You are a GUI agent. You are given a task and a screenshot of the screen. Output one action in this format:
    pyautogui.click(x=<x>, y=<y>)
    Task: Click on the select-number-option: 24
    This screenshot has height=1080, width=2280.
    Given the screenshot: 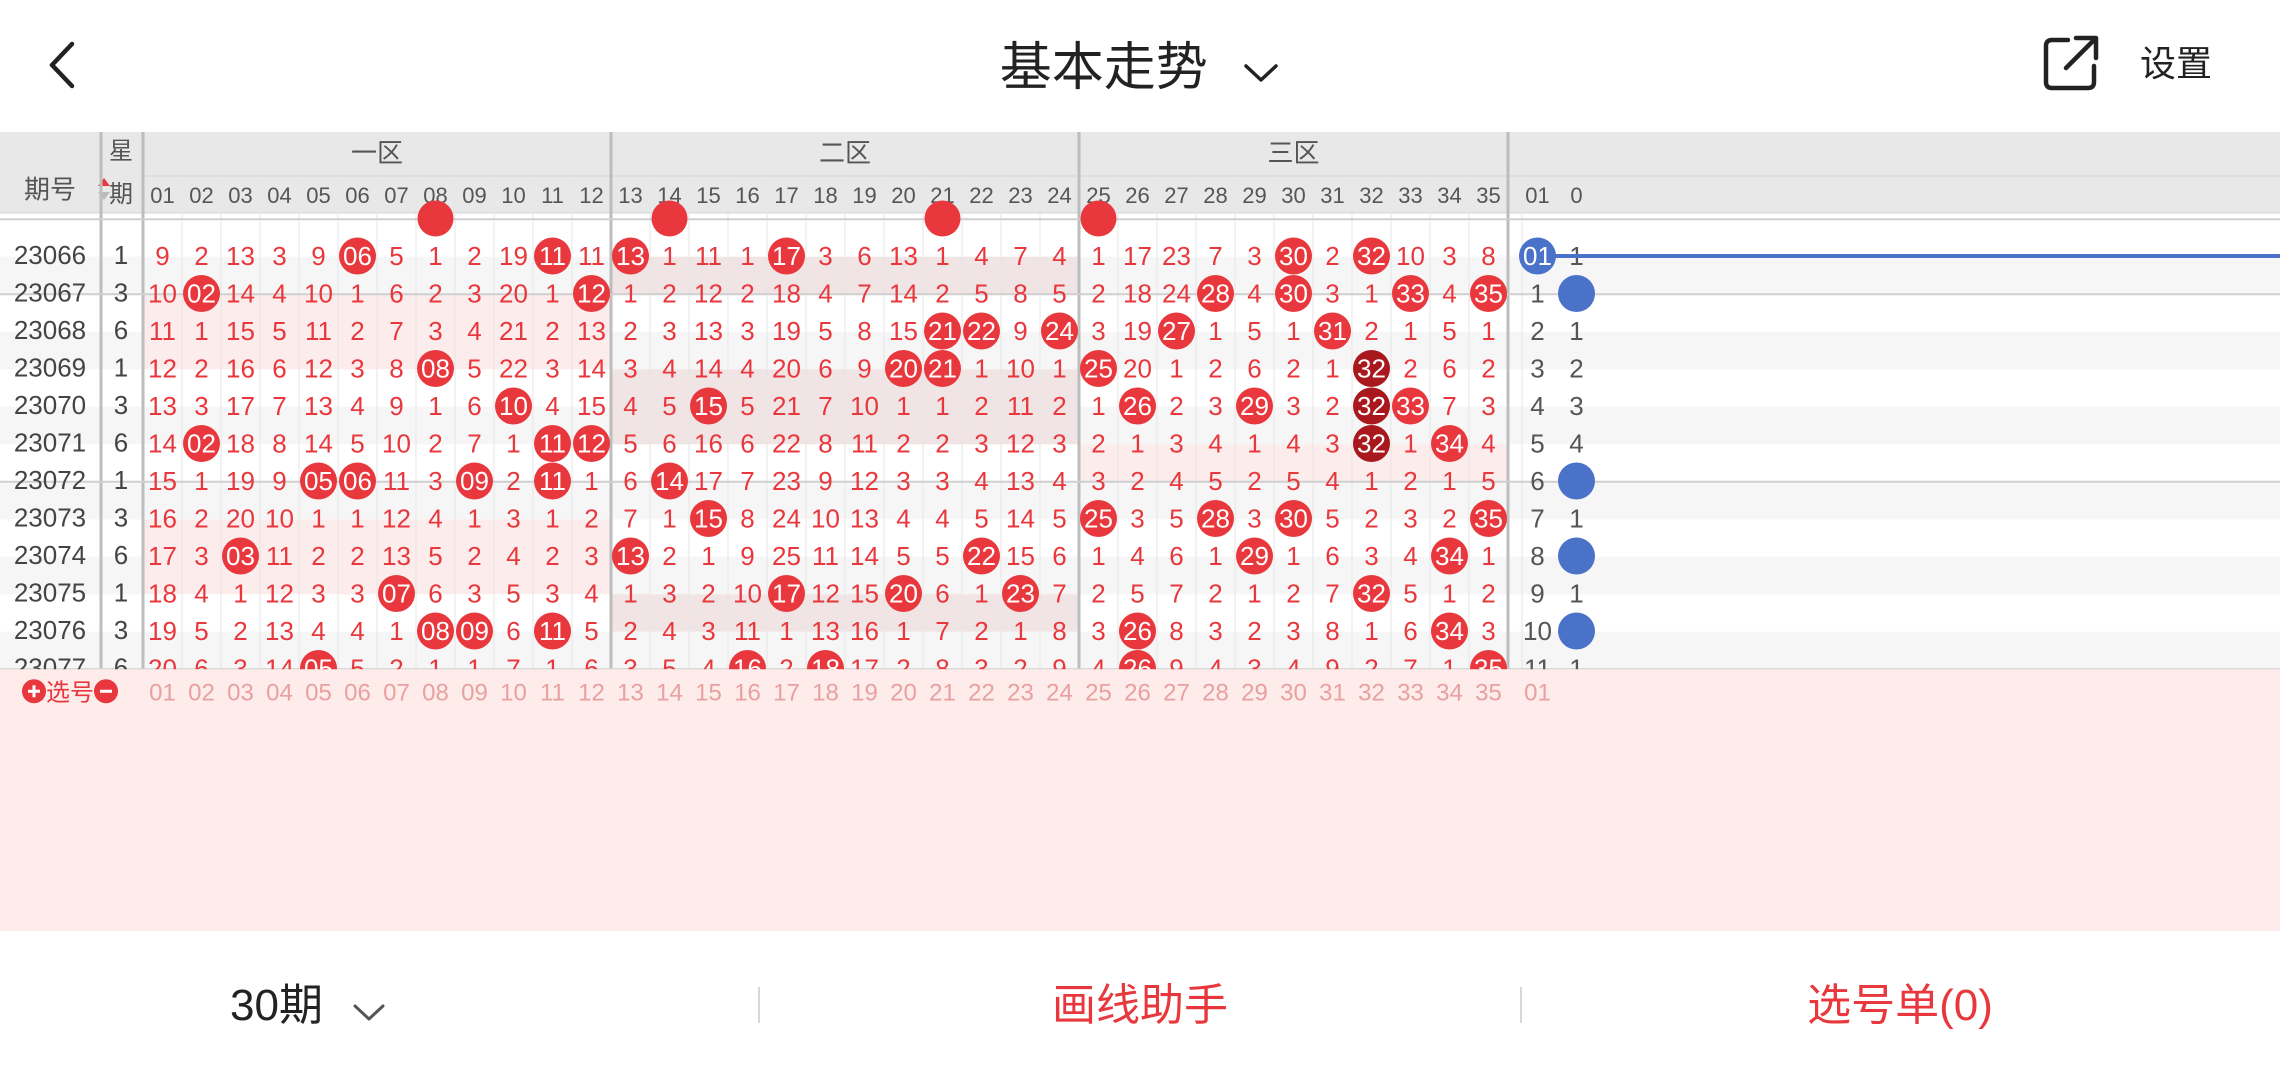 What is the action you would take?
    pyautogui.click(x=1059, y=692)
    